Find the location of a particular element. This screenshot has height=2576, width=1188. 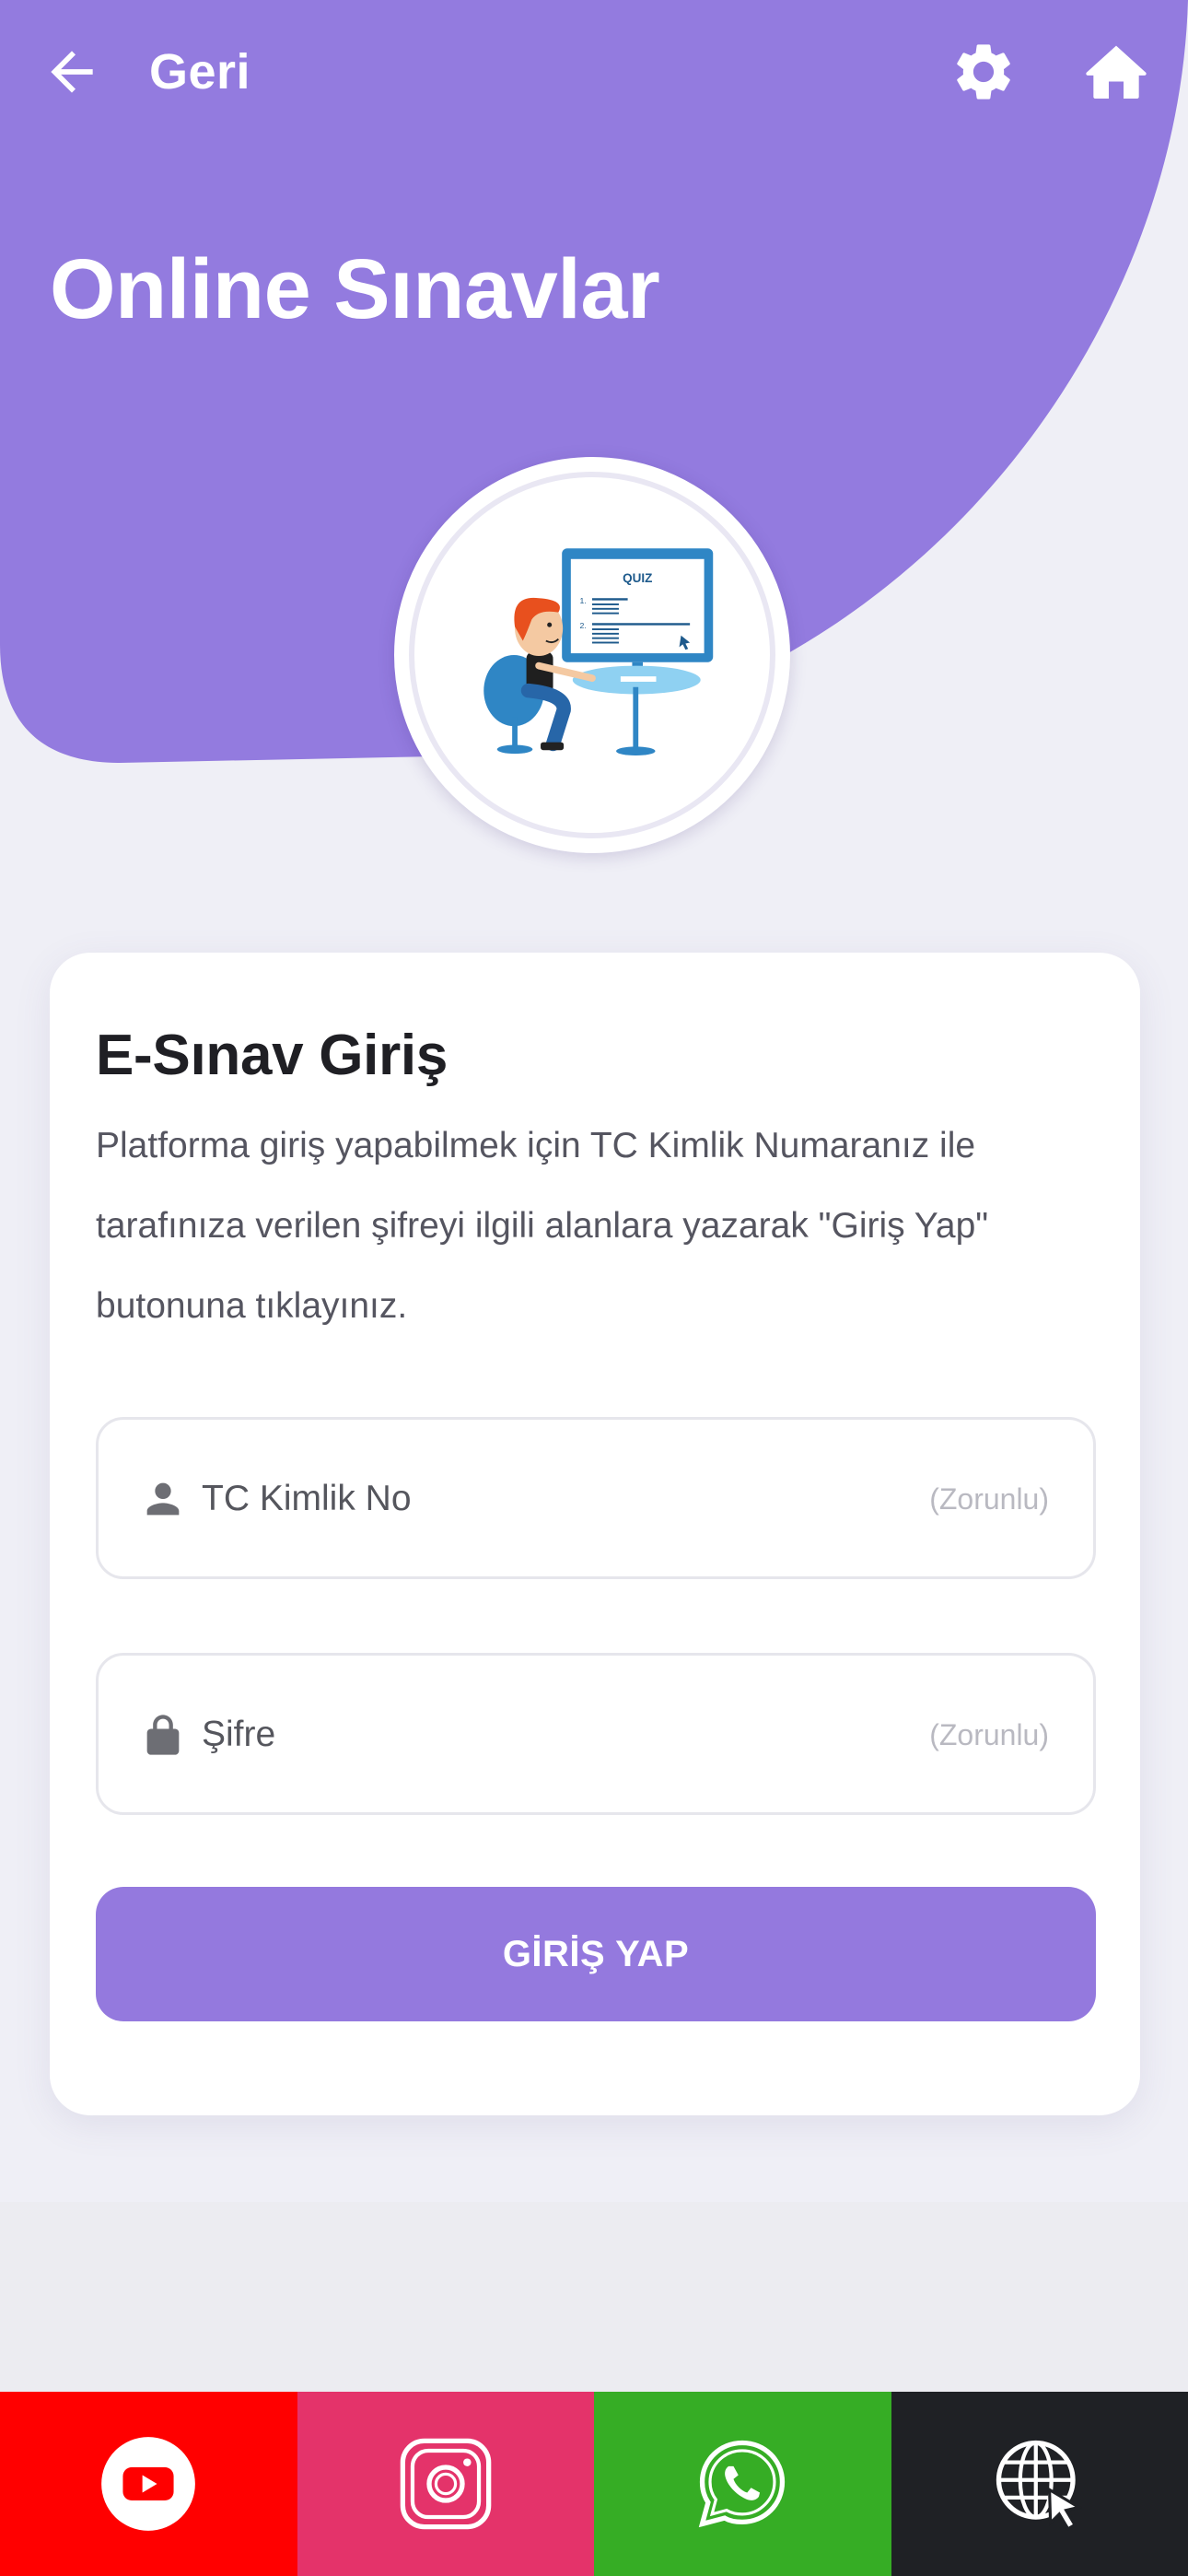

instagram-button is located at coordinates (445, 2484).